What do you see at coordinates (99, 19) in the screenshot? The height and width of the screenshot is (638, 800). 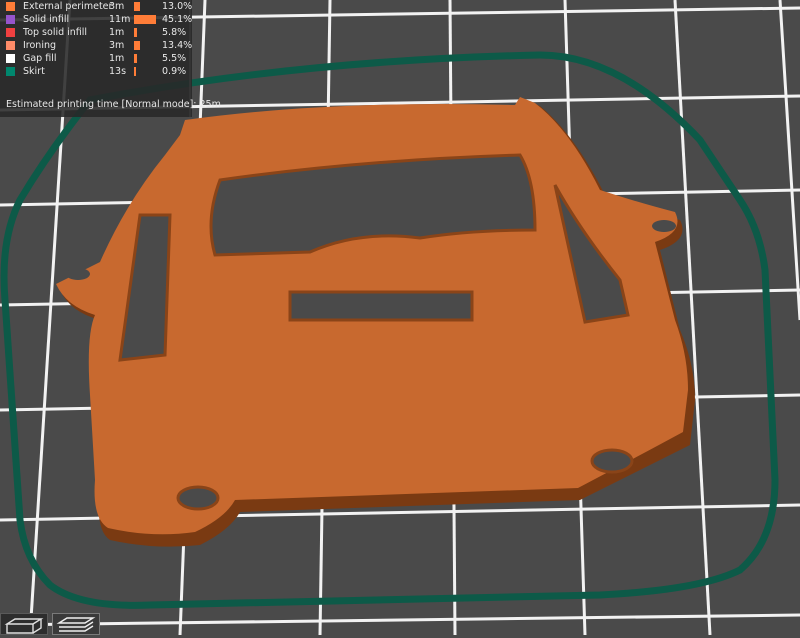 I see `legend-row-solid-infill: Solid infill 11m 45.1%` at bounding box center [99, 19].